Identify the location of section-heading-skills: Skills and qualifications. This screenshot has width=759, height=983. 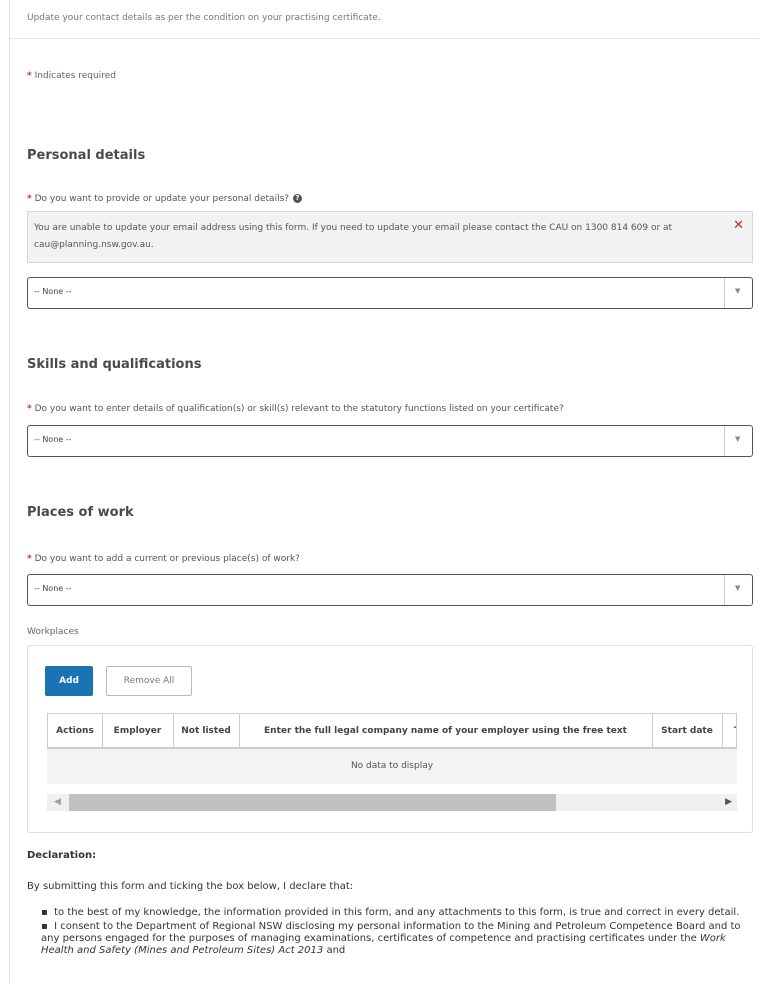
(114, 364).